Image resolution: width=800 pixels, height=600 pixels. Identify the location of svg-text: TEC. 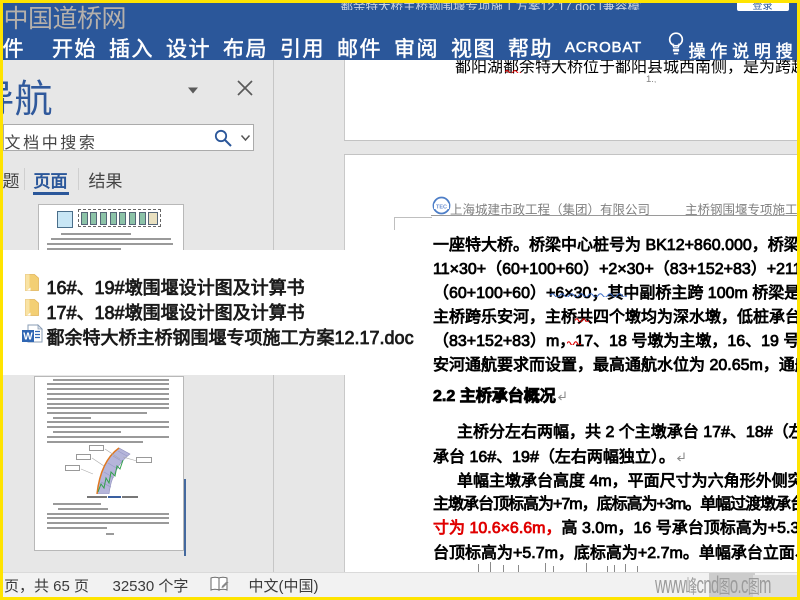
(441, 207).